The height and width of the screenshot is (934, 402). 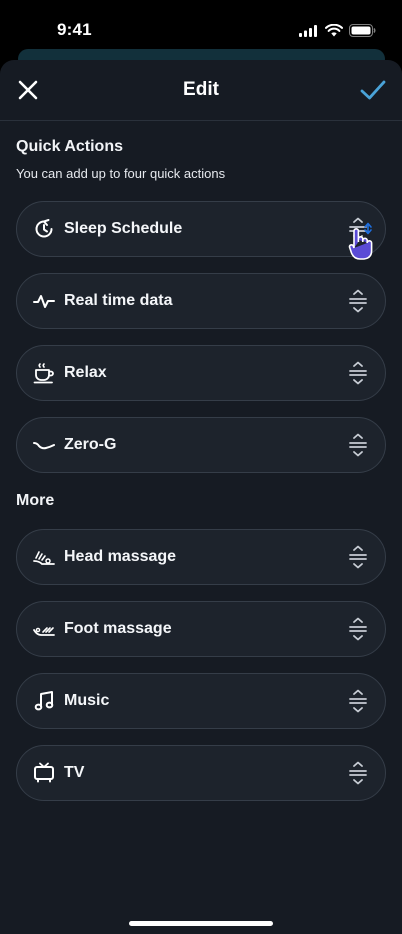 What do you see at coordinates (44, 301) in the screenshot?
I see `pulse-icon` at bounding box center [44, 301].